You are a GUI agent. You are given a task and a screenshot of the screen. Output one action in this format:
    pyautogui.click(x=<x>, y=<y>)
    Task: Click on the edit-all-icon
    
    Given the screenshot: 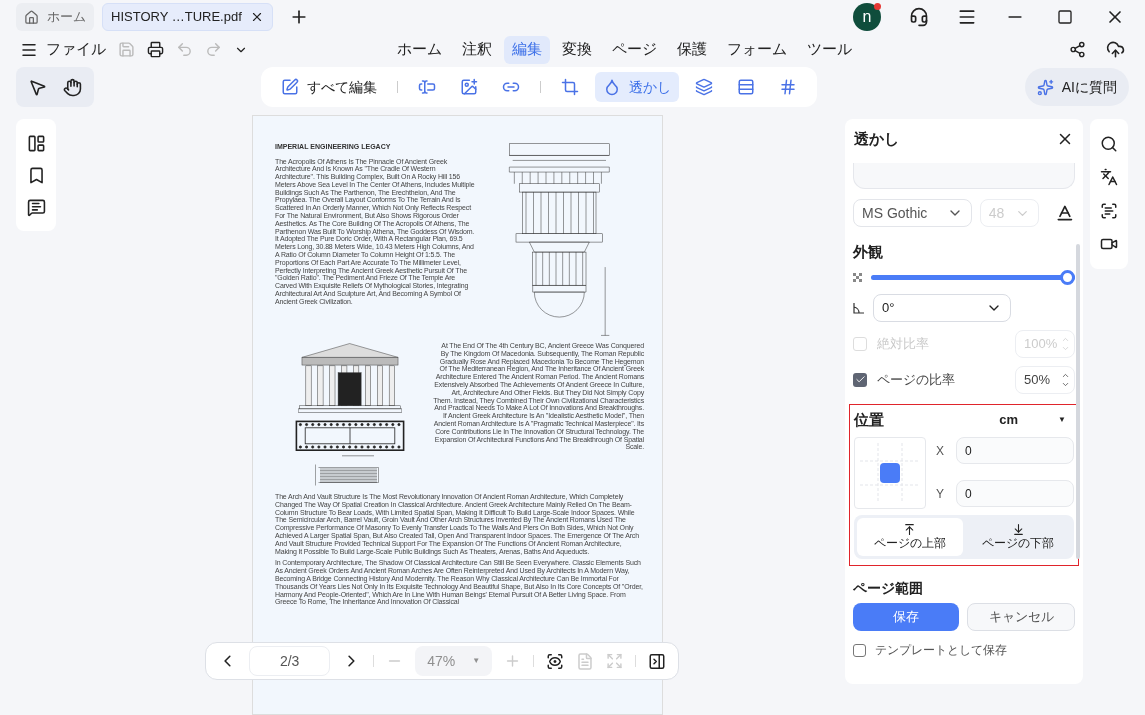 What is the action you would take?
    pyautogui.click(x=290, y=87)
    